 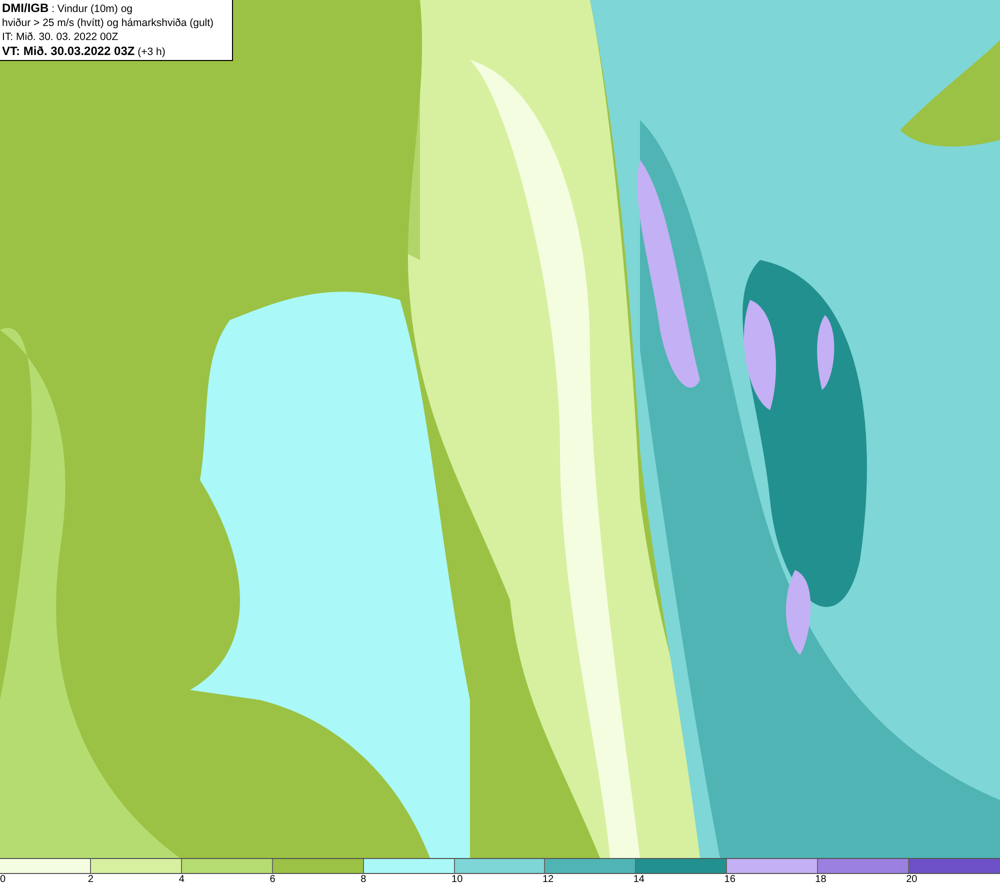 What do you see at coordinates (730, 880) in the screenshot?
I see `legend-tick-label: 16` at bounding box center [730, 880].